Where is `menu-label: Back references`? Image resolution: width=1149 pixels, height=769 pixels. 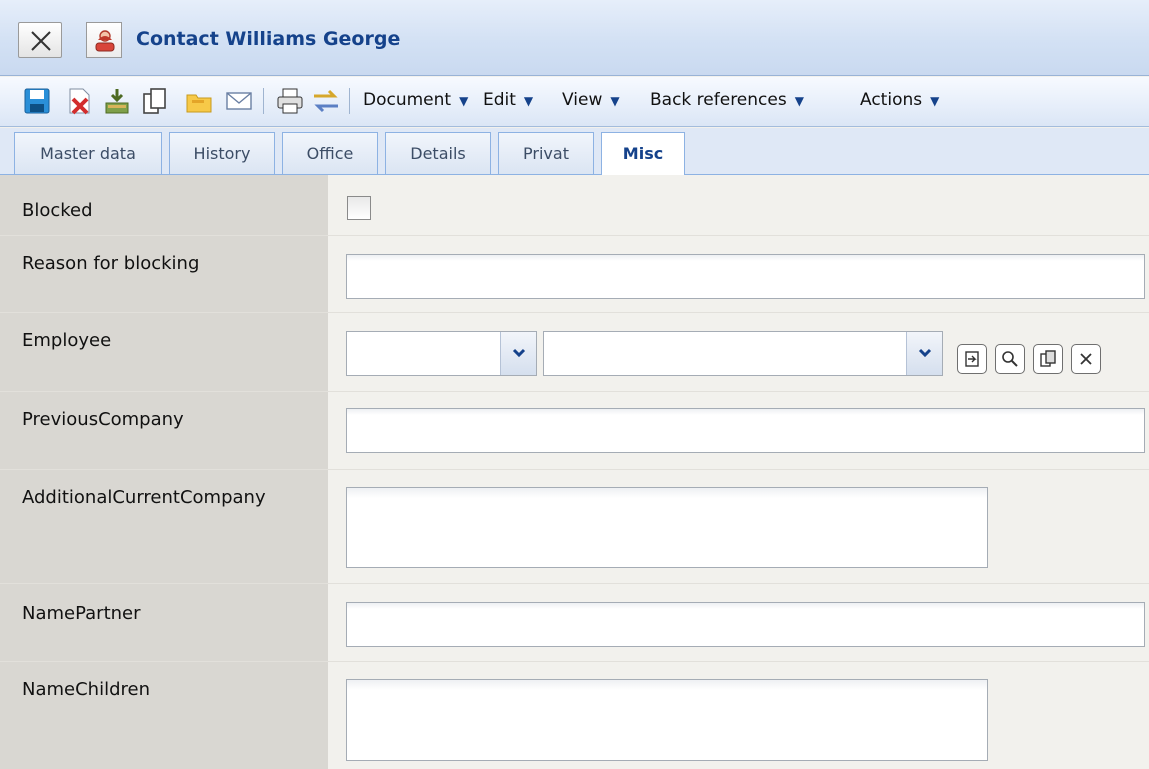
menu-label: Back references is located at coordinates (718, 100).